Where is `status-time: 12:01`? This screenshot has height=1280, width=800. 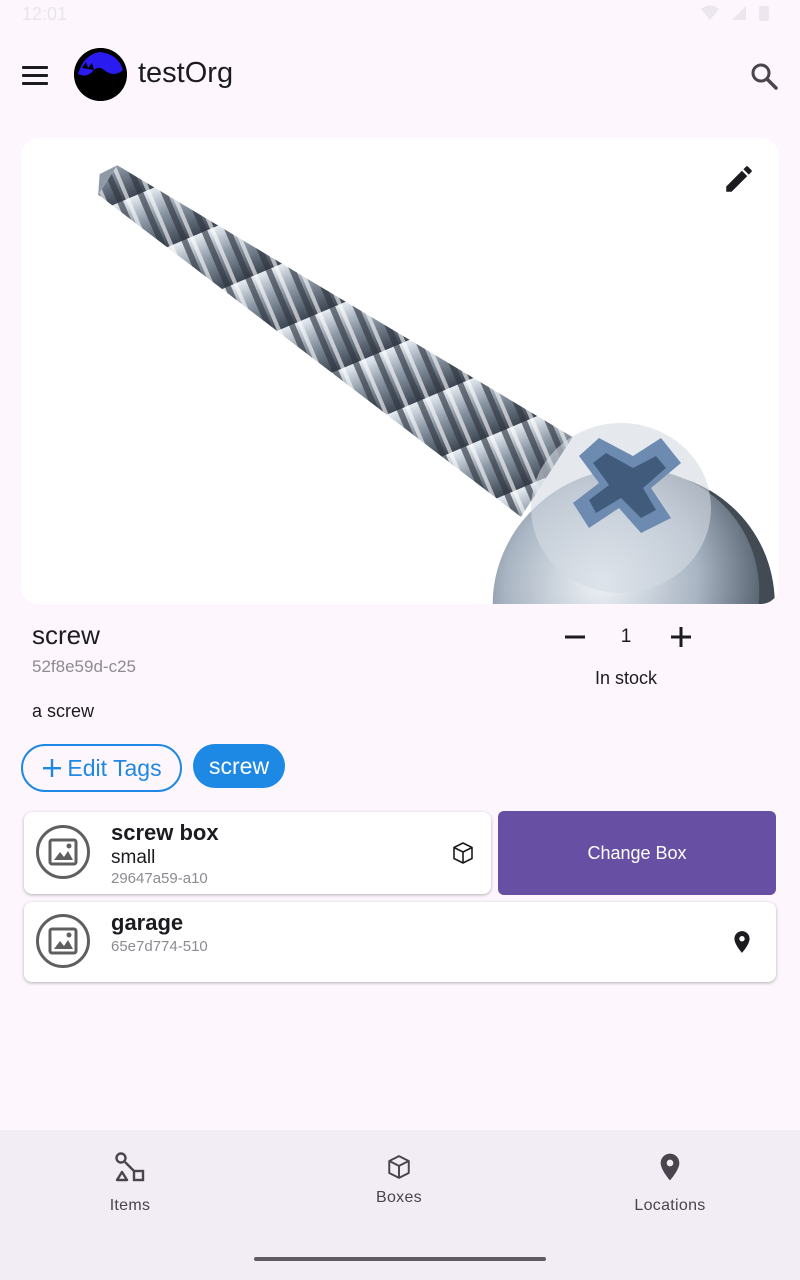 status-time: 12:01 is located at coordinates (45, 14).